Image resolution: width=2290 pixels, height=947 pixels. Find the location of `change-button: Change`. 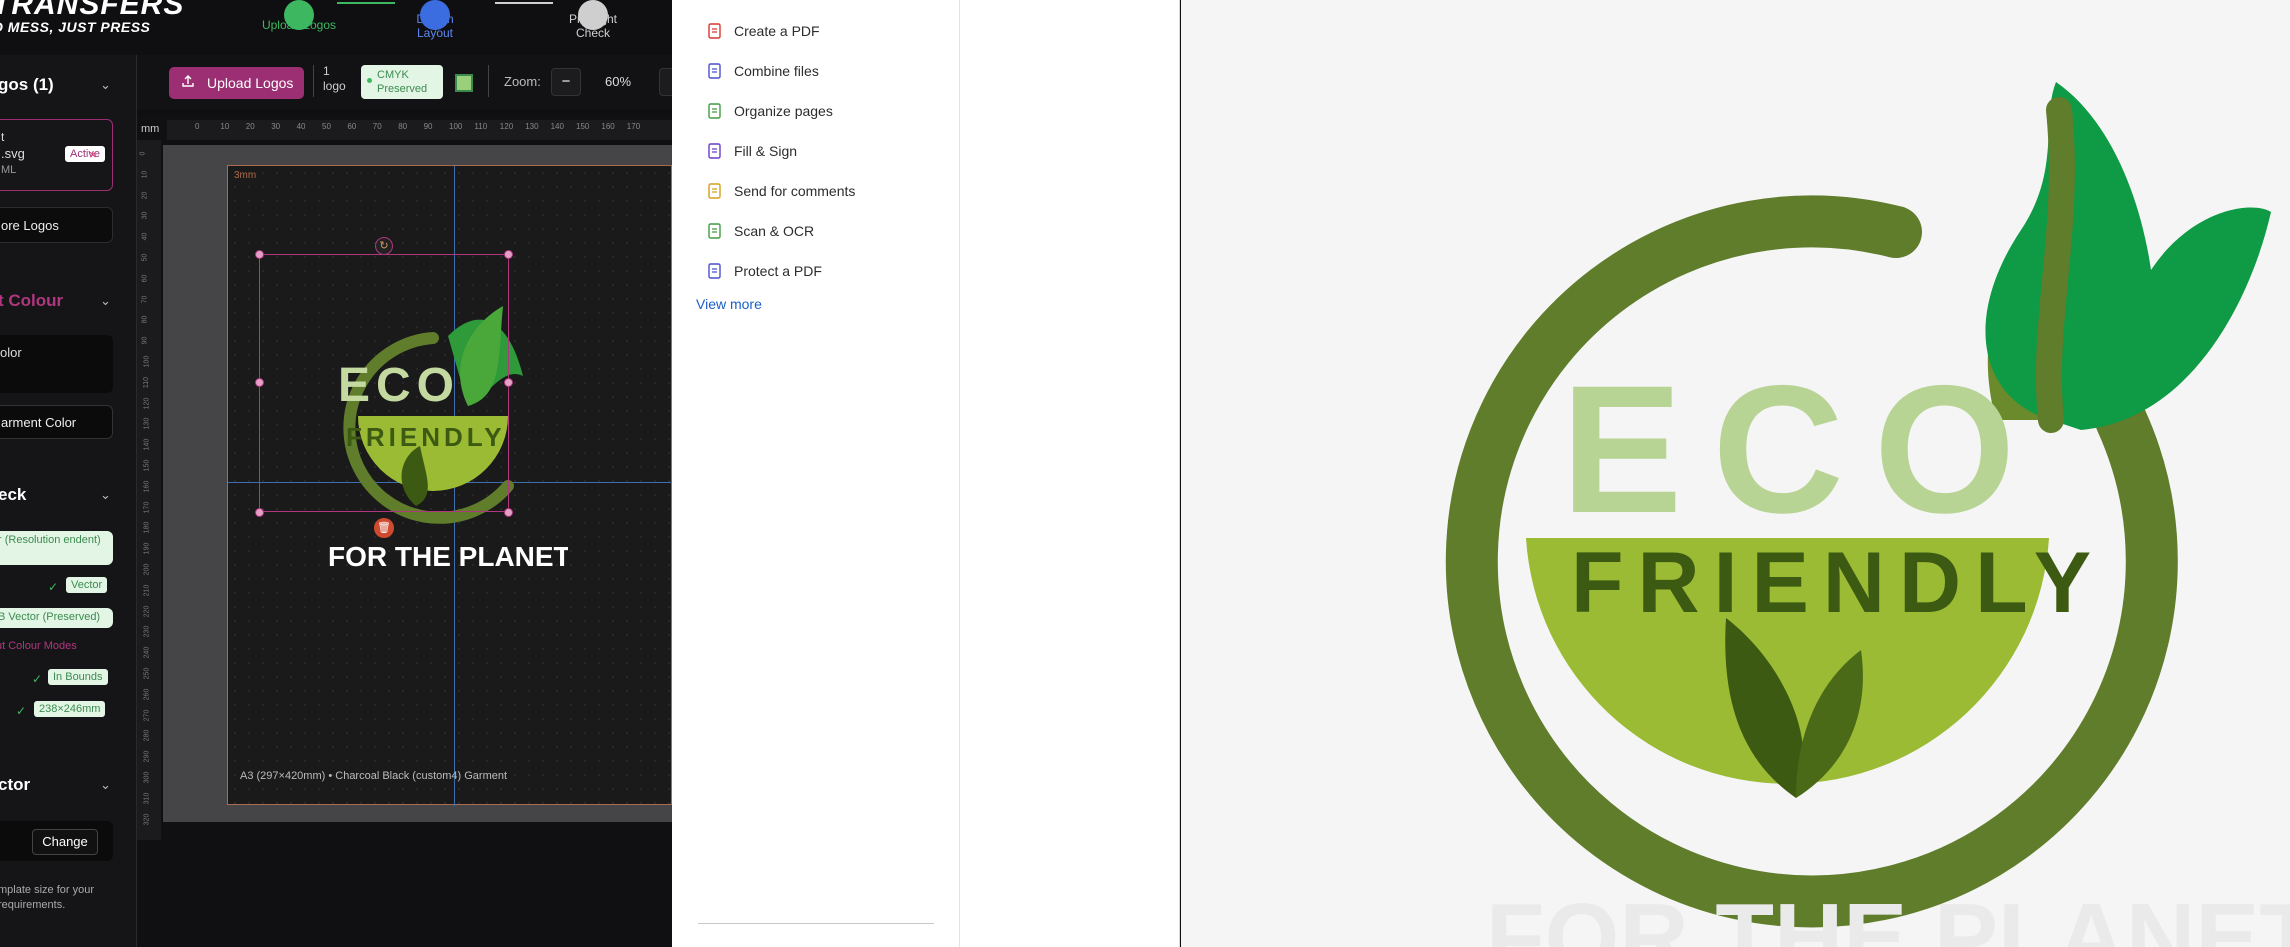

change-button: Change is located at coordinates (65, 842).